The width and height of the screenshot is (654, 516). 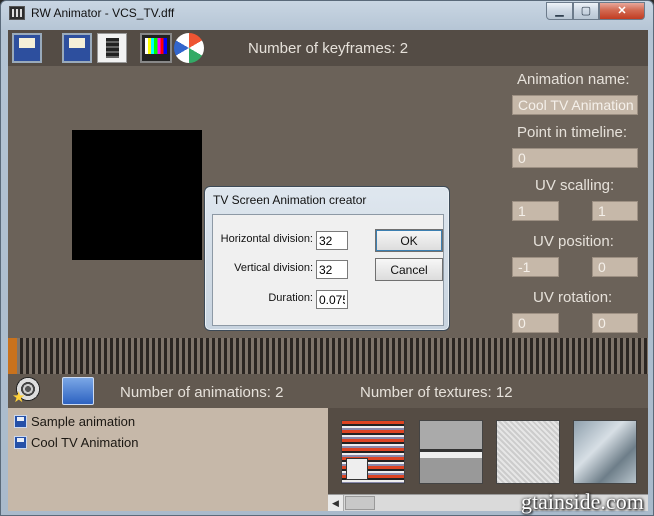 What do you see at coordinates (77, 48) in the screenshot?
I see `save-as-icon` at bounding box center [77, 48].